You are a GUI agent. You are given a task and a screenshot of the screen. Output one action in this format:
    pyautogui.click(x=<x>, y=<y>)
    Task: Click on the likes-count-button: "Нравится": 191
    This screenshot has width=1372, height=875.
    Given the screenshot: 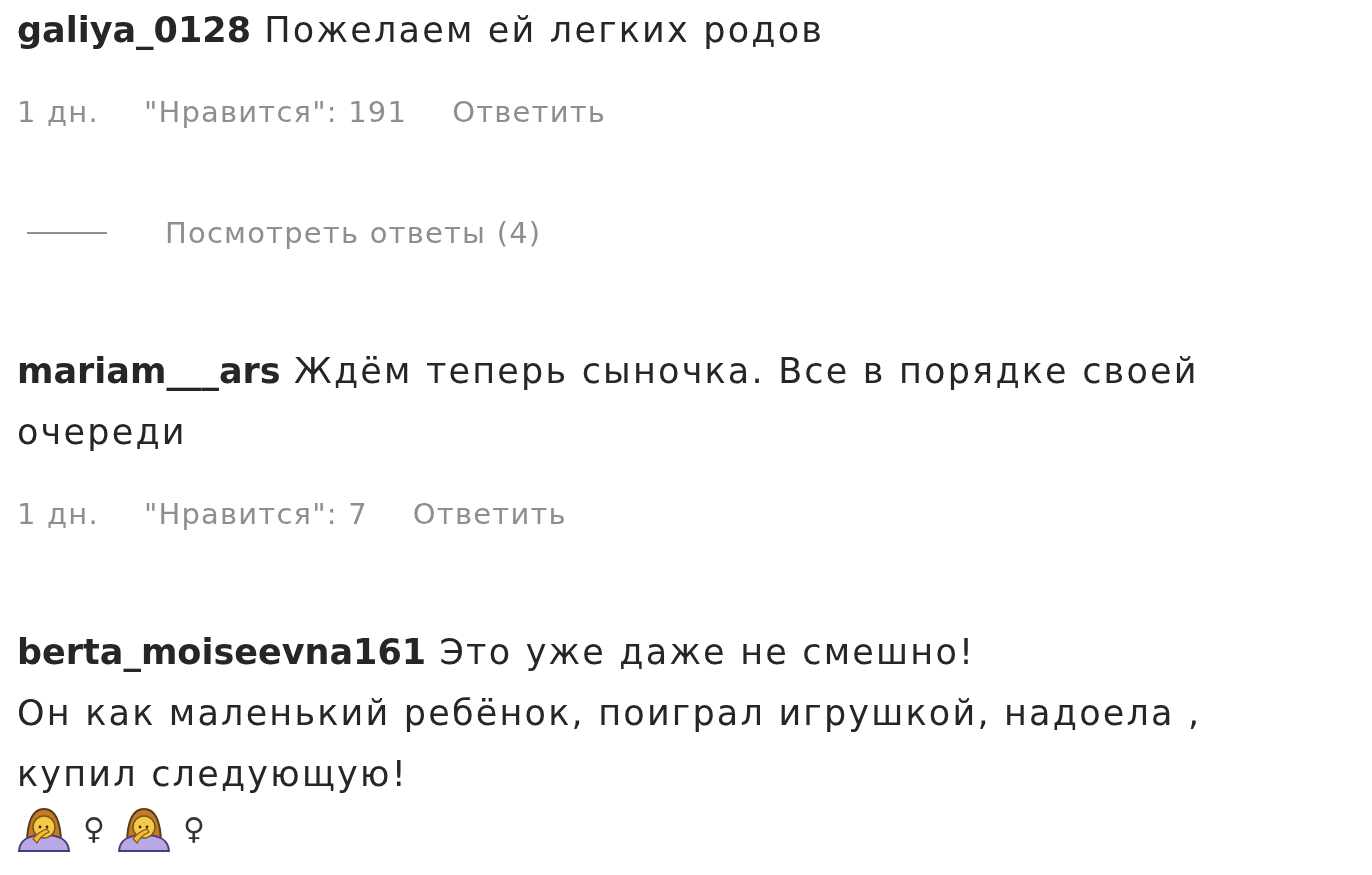 What is the action you would take?
    pyautogui.click(x=275, y=112)
    